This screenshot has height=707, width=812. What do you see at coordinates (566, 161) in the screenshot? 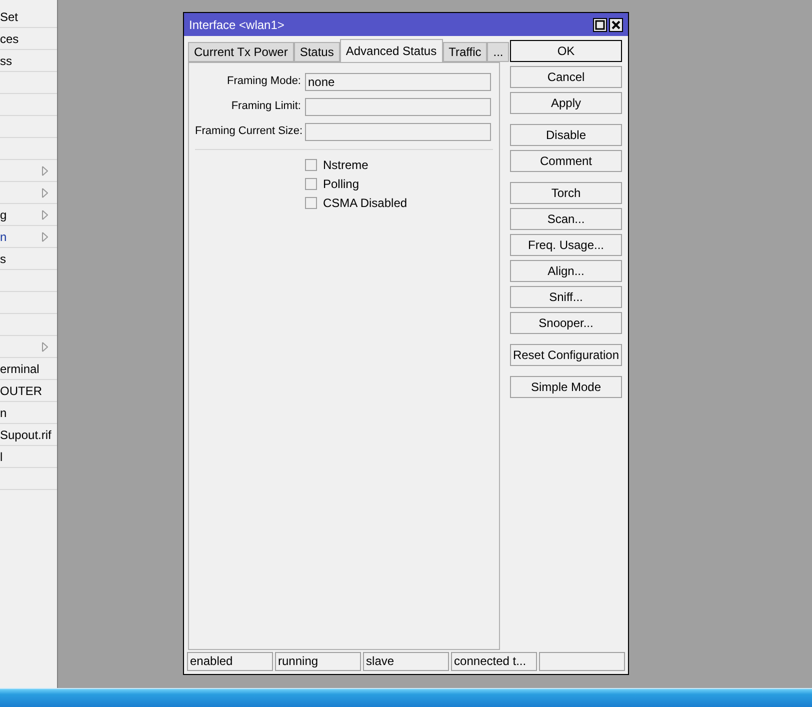
I see `dialog-button: Comment` at bounding box center [566, 161].